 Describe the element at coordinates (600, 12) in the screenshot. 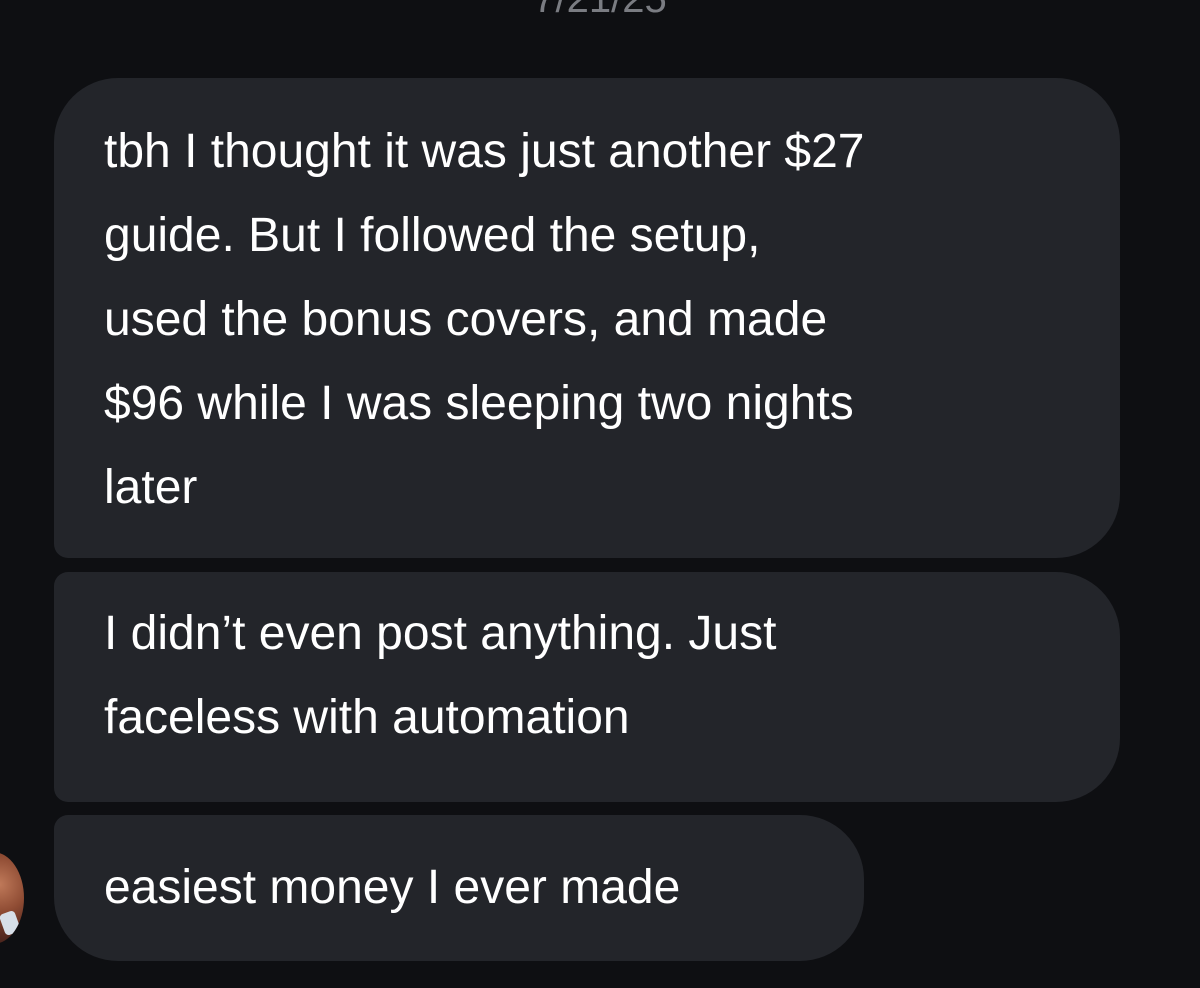

I see `date-stamp: 7/21/25` at that location.